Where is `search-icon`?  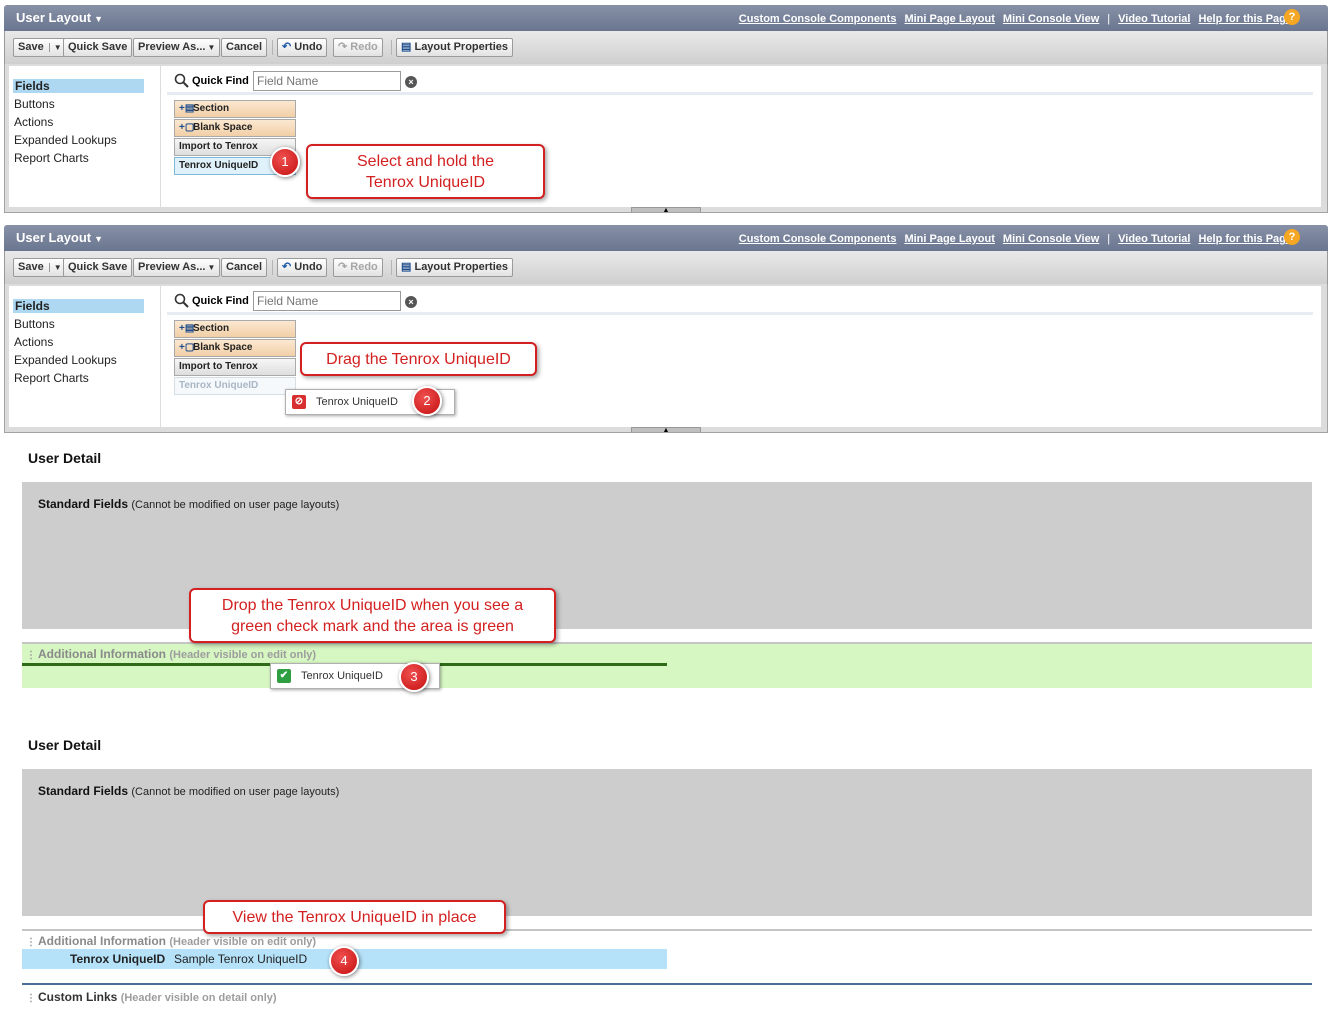 search-icon is located at coordinates (181, 80).